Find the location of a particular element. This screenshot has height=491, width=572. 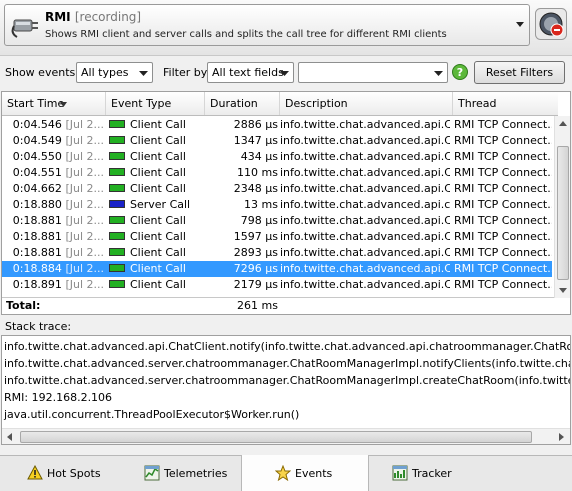

horizontal-scrollbar is located at coordinates (286, 436).